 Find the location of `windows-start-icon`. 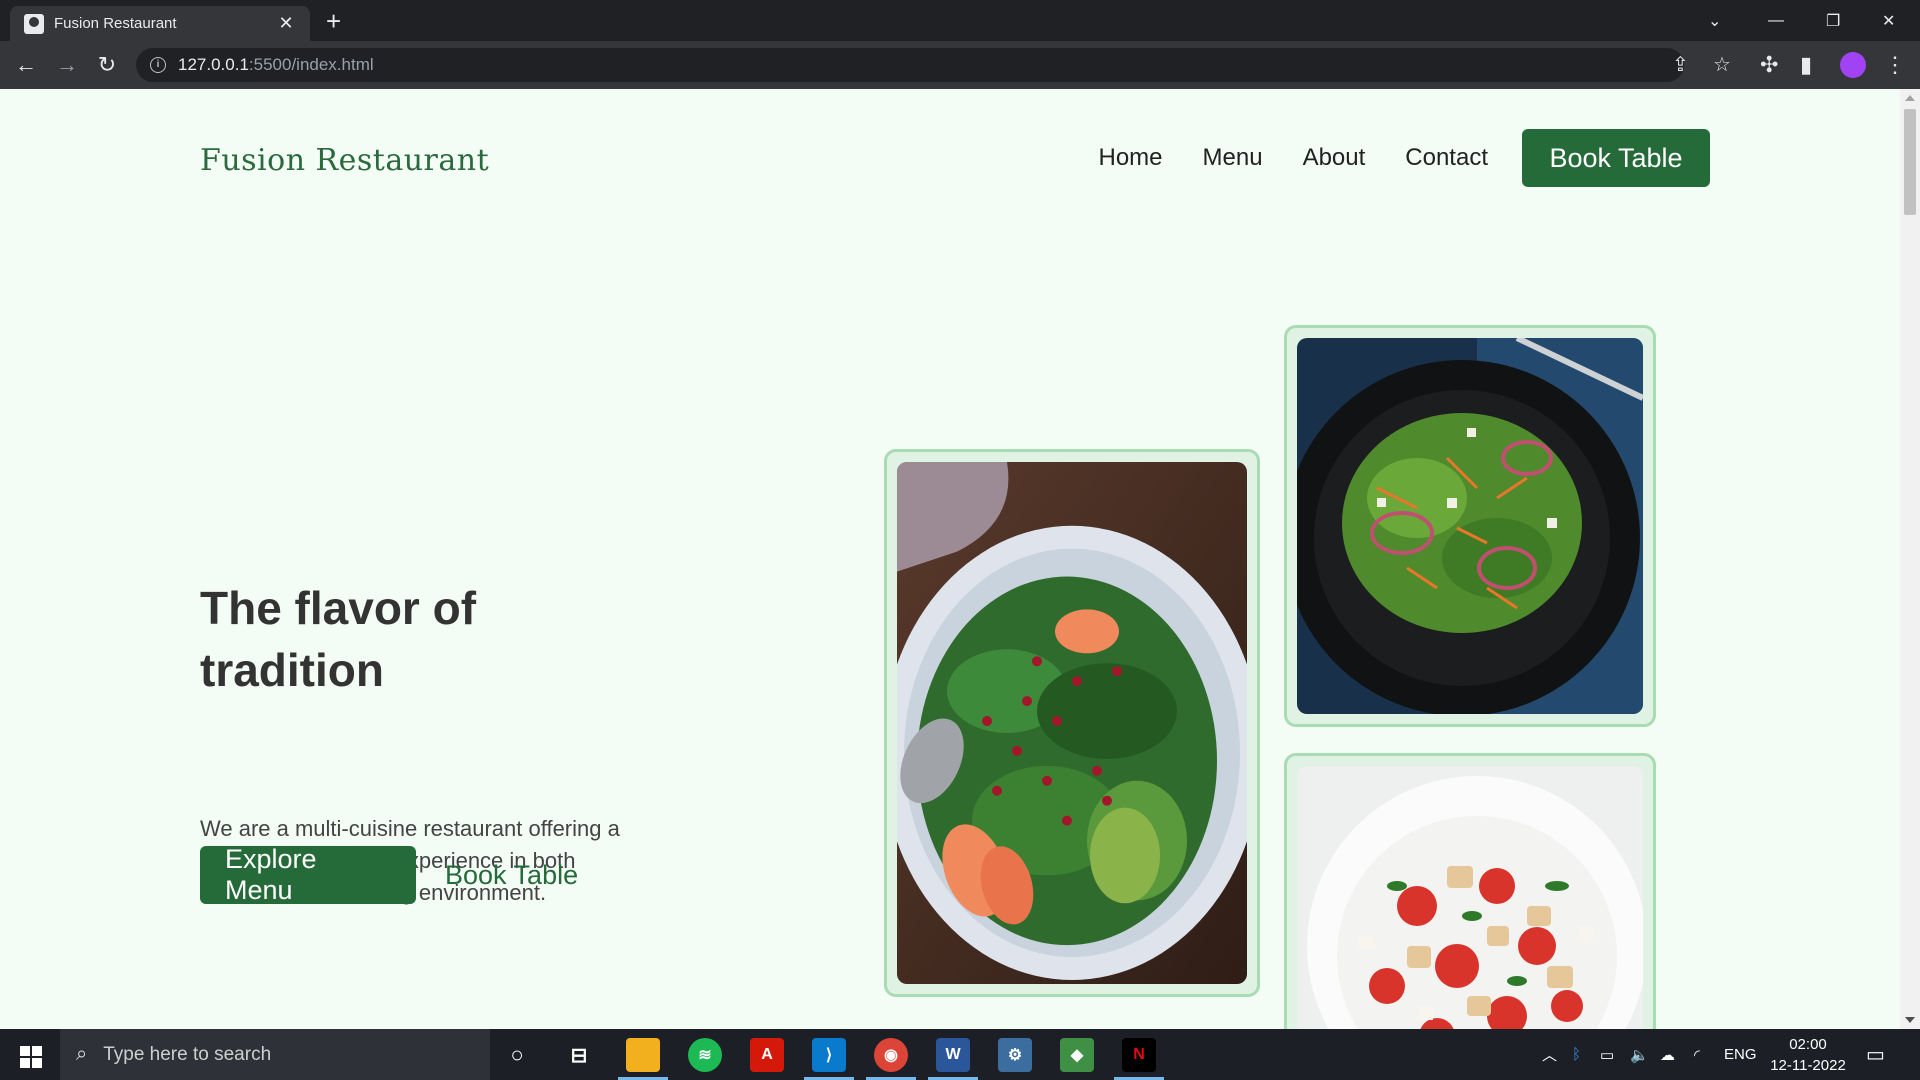

windows-start-icon is located at coordinates (31, 1057).